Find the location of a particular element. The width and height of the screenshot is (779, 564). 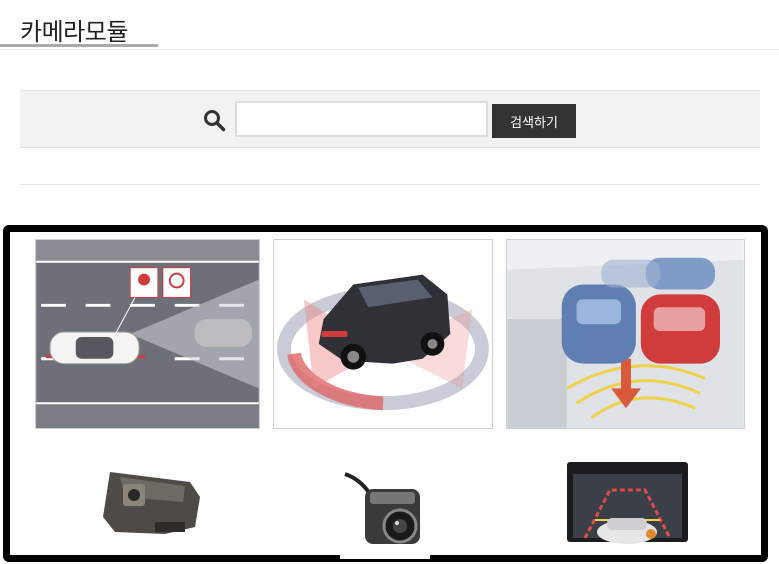

search-button: 검색하기 is located at coordinates (534, 121).